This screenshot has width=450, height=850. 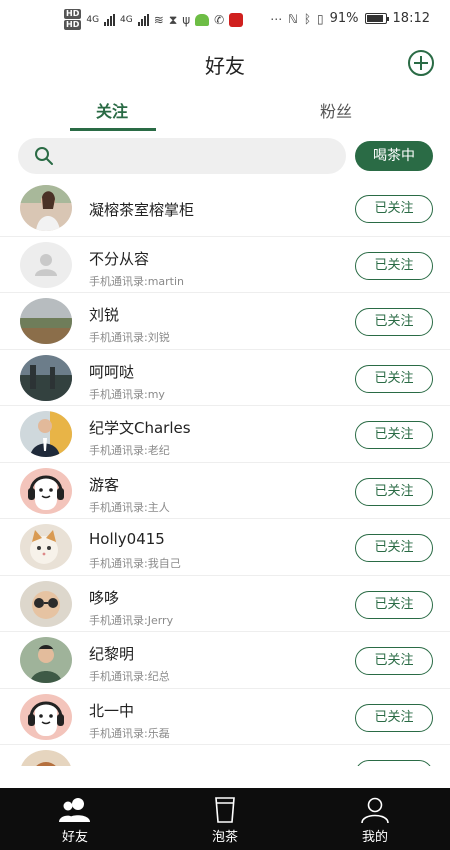 What do you see at coordinates (225, 208) in the screenshot?
I see `friend-row: 凝榕茶室榕掌柜 已关注` at bounding box center [225, 208].